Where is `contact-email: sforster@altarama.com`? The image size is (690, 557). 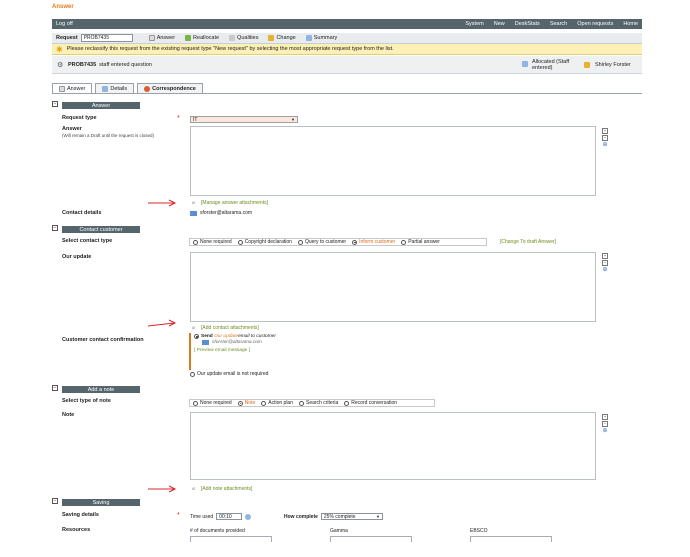
contact-email: sforster@altarama.com is located at coordinates (221, 213).